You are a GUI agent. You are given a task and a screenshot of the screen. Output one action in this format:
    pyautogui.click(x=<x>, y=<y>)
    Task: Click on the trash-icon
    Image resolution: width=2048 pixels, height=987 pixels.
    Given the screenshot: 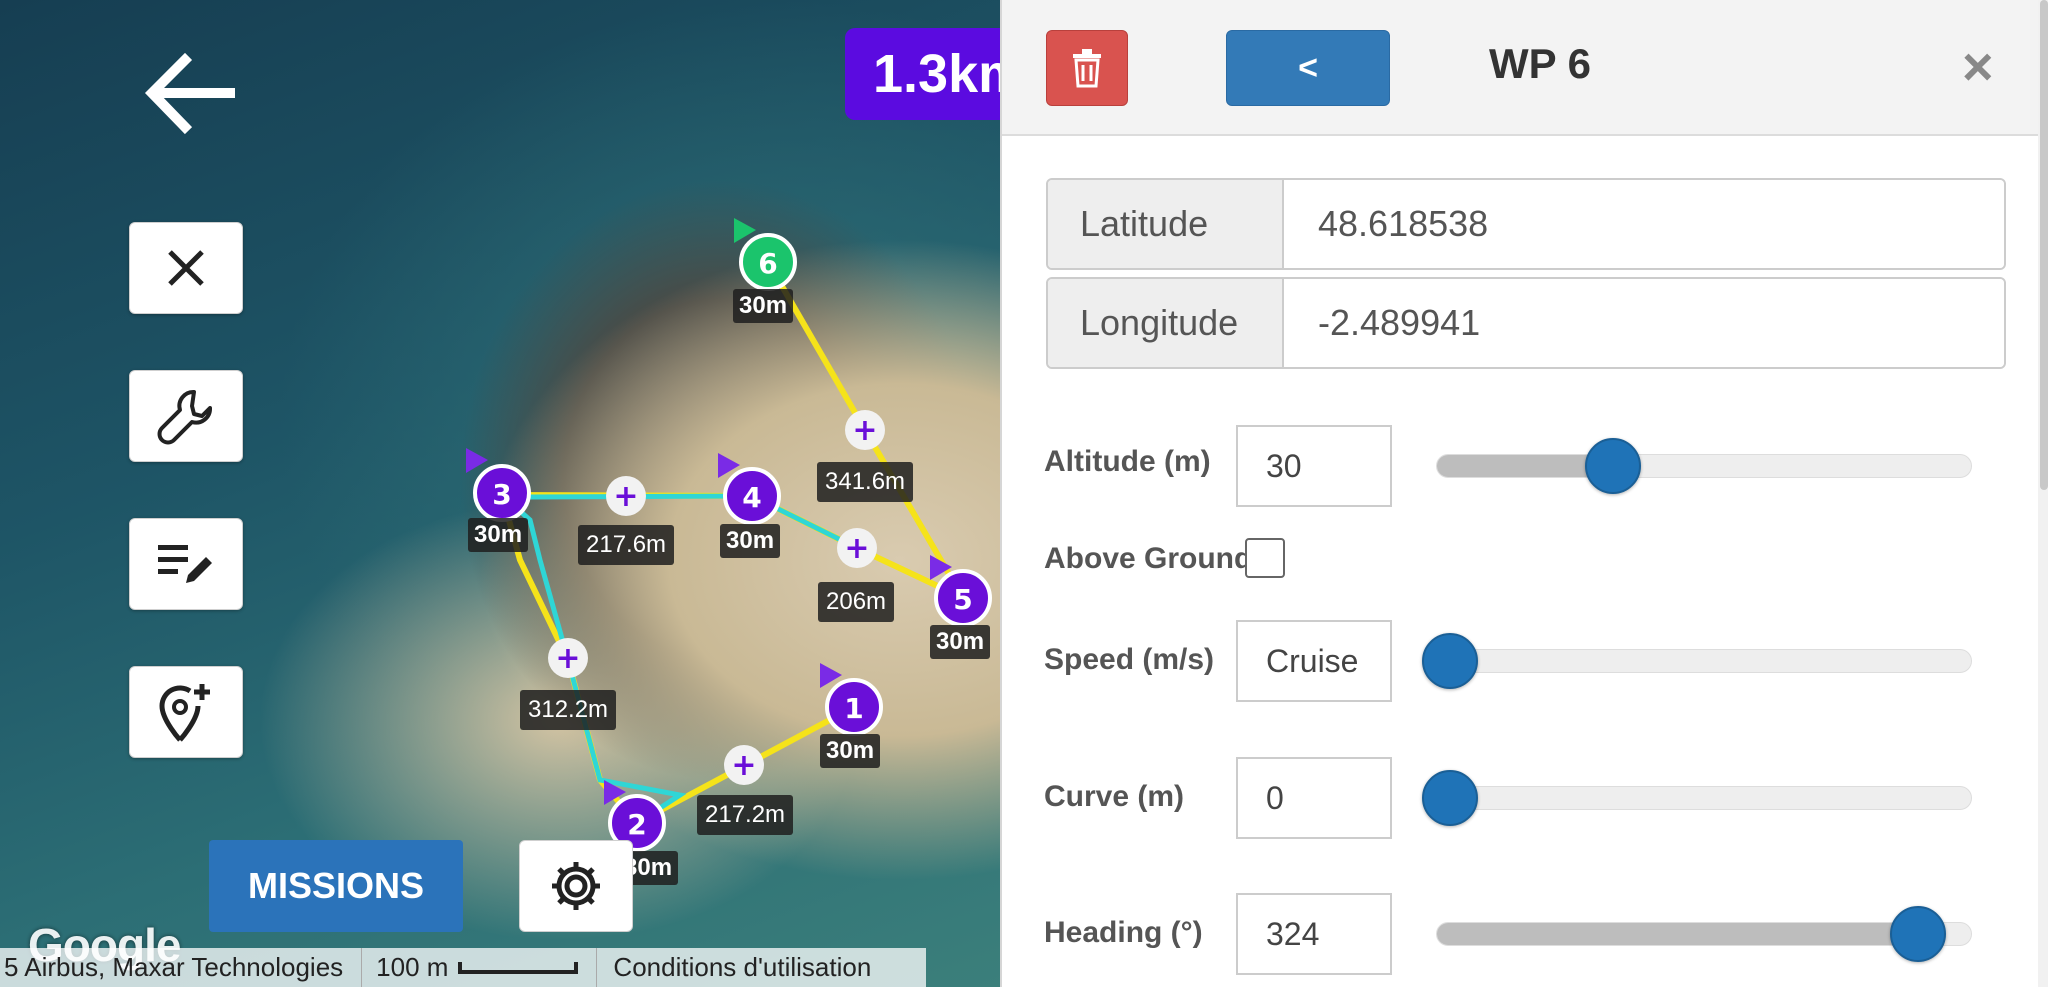 What is the action you would take?
    pyautogui.click(x=1087, y=68)
    